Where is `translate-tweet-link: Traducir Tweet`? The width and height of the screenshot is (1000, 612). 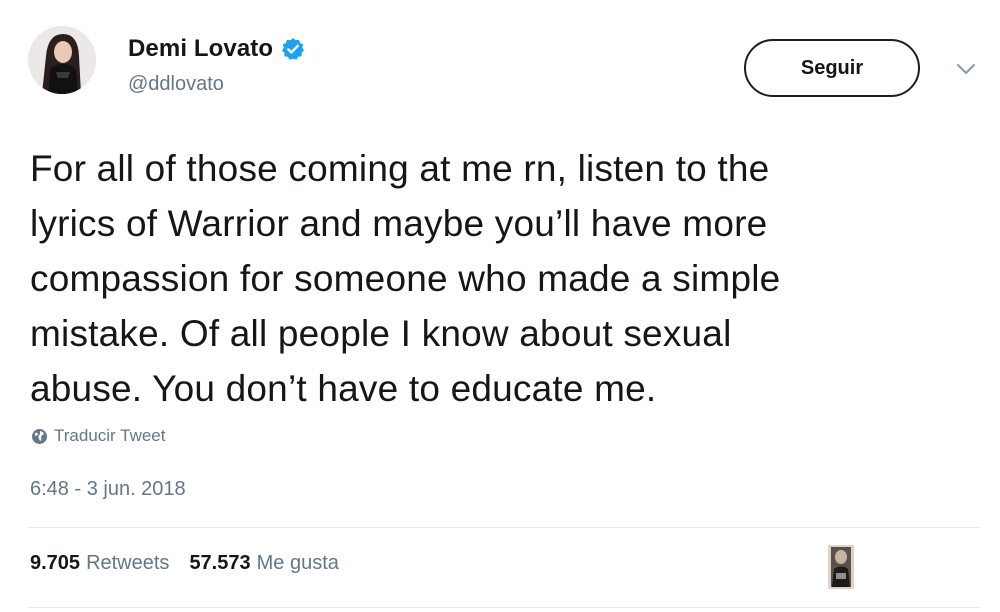 translate-tweet-link: Traducir Tweet is located at coordinates (98, 436).